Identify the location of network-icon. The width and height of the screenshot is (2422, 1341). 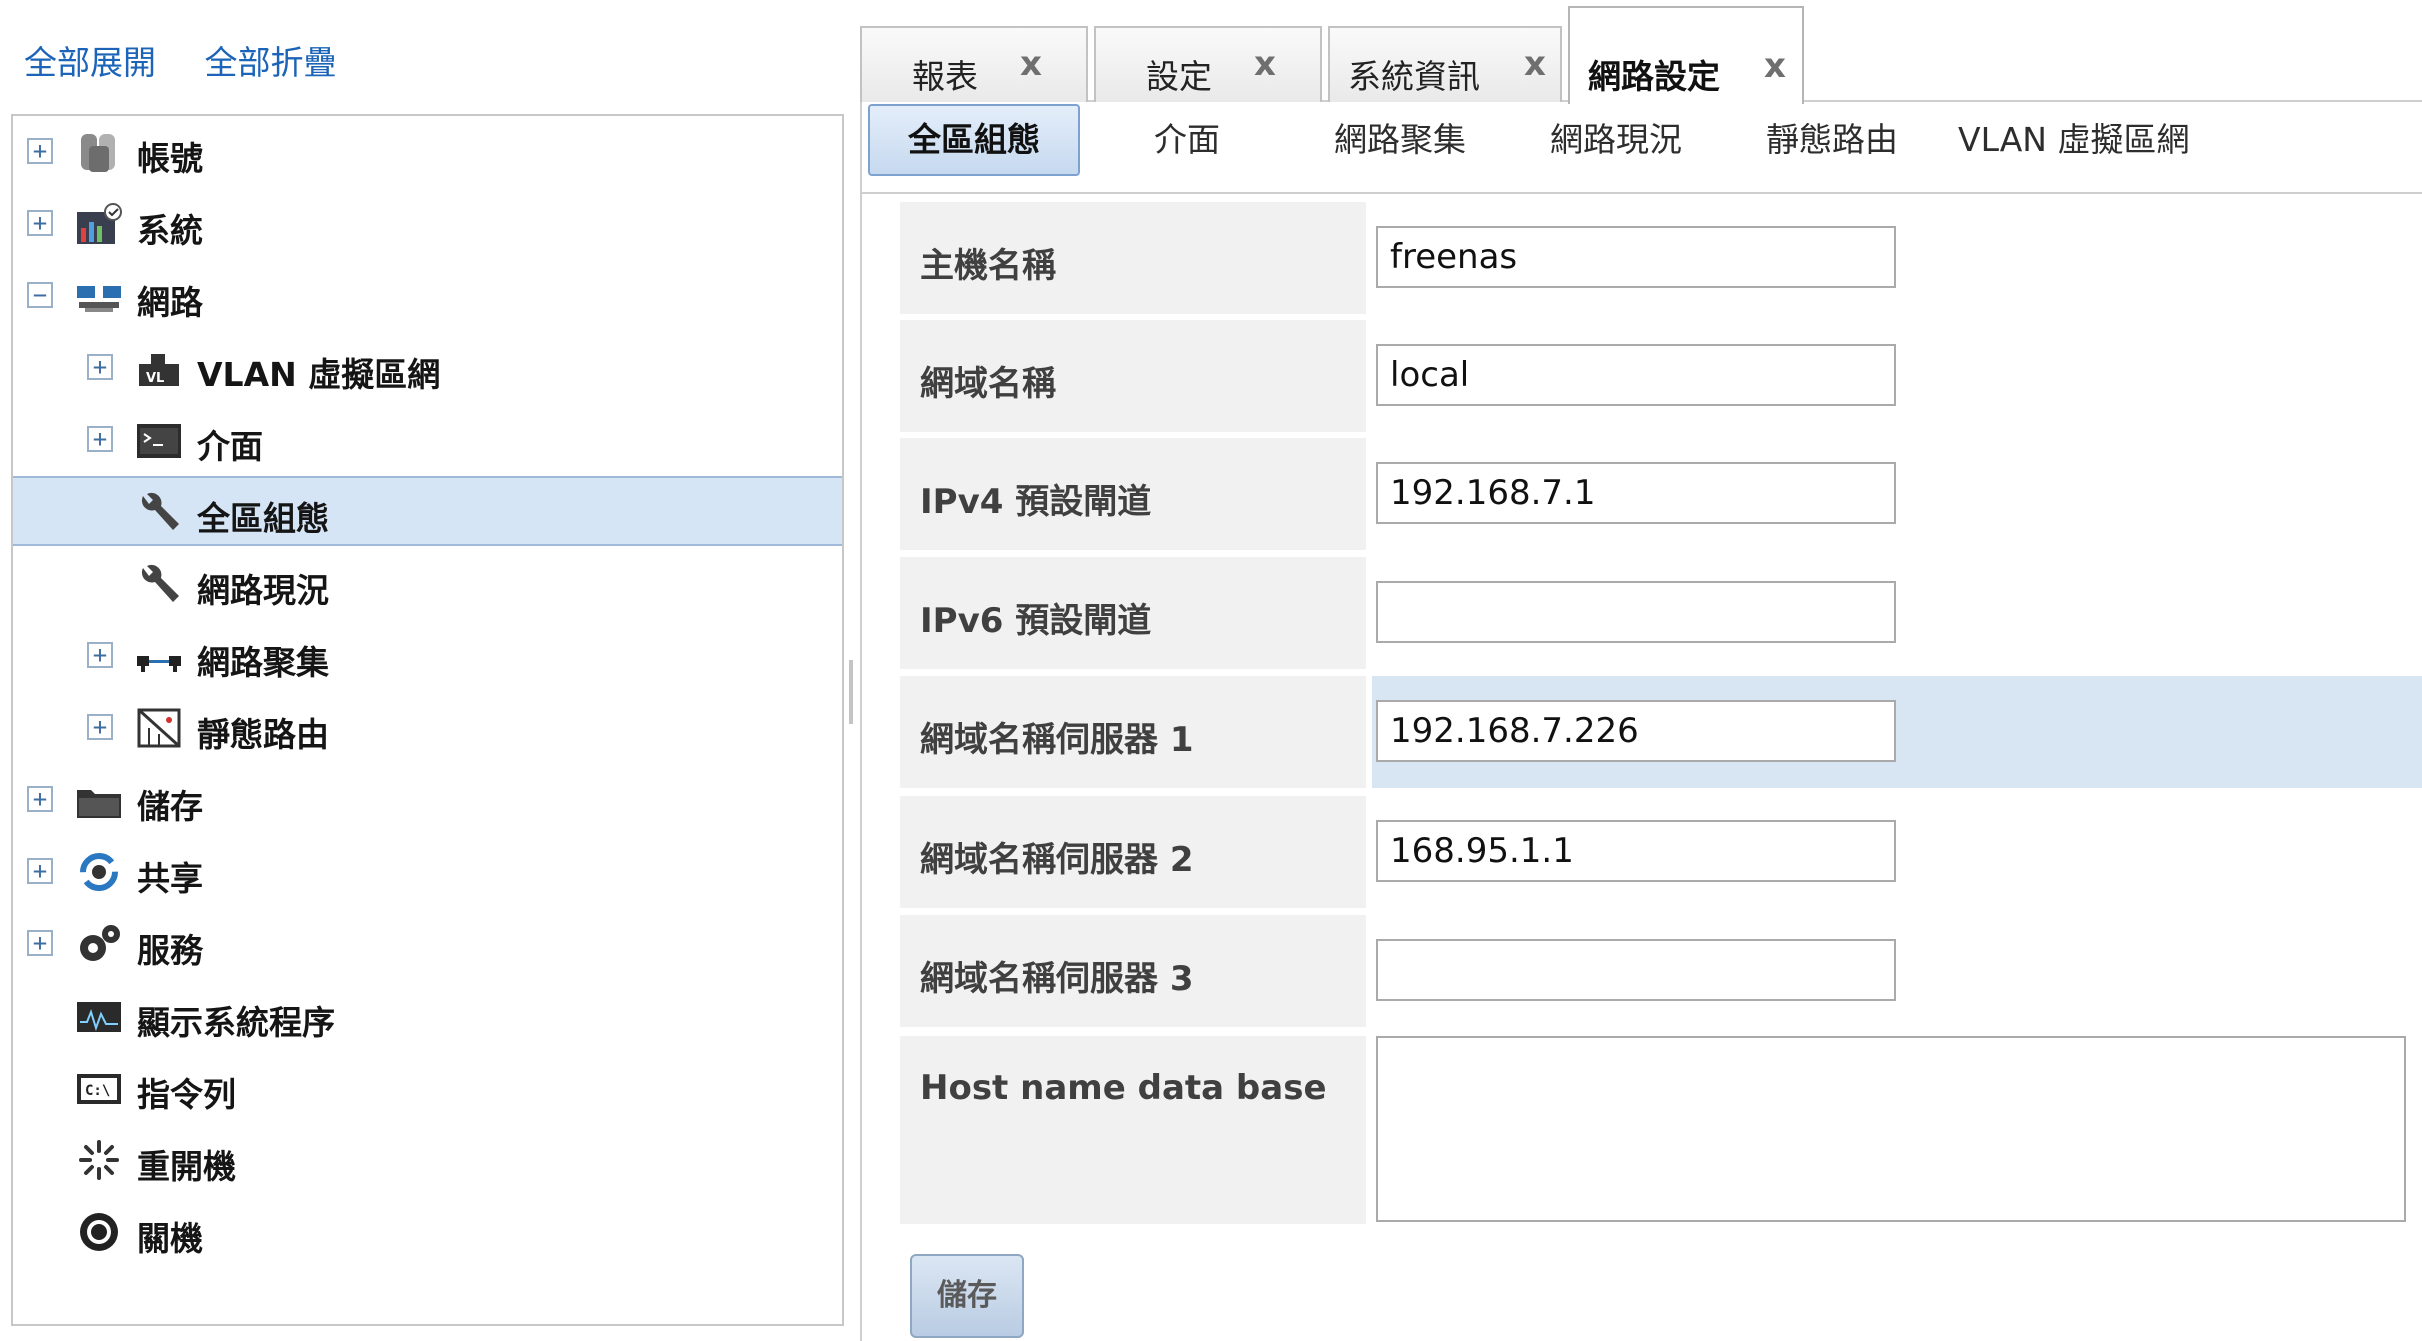
(99, 299).